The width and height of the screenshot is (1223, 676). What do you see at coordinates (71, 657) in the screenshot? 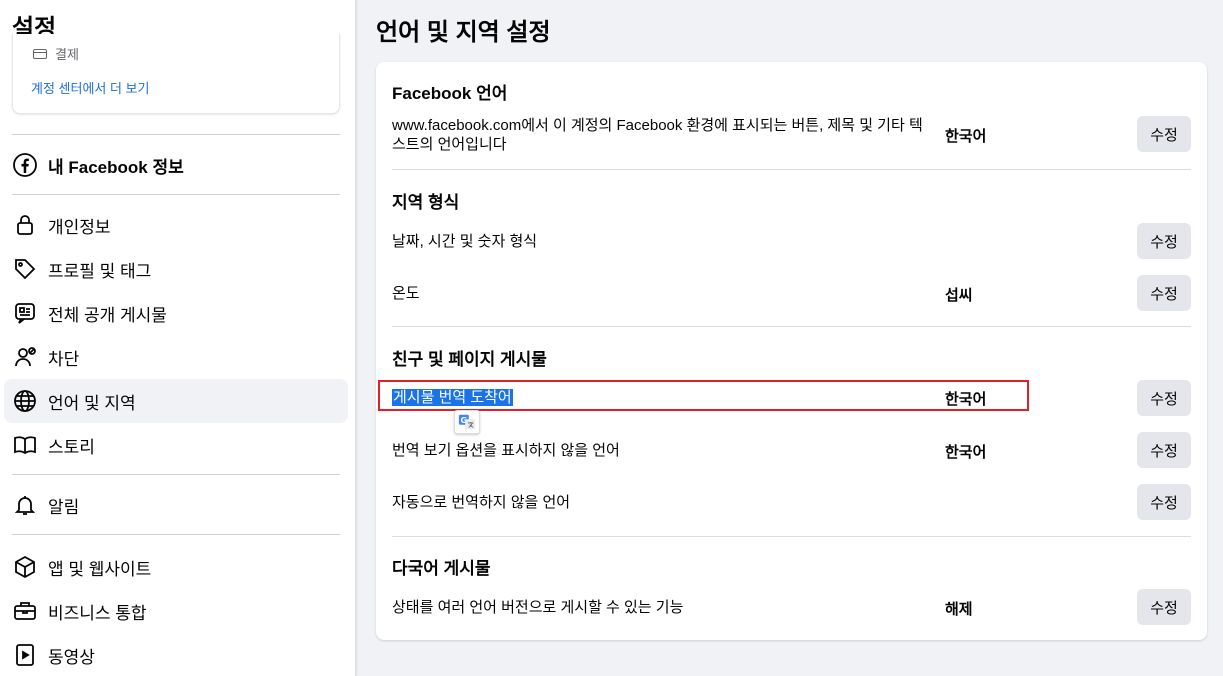
I see `sidebar-item-label: 동영상` at bounding box center [71, 657].